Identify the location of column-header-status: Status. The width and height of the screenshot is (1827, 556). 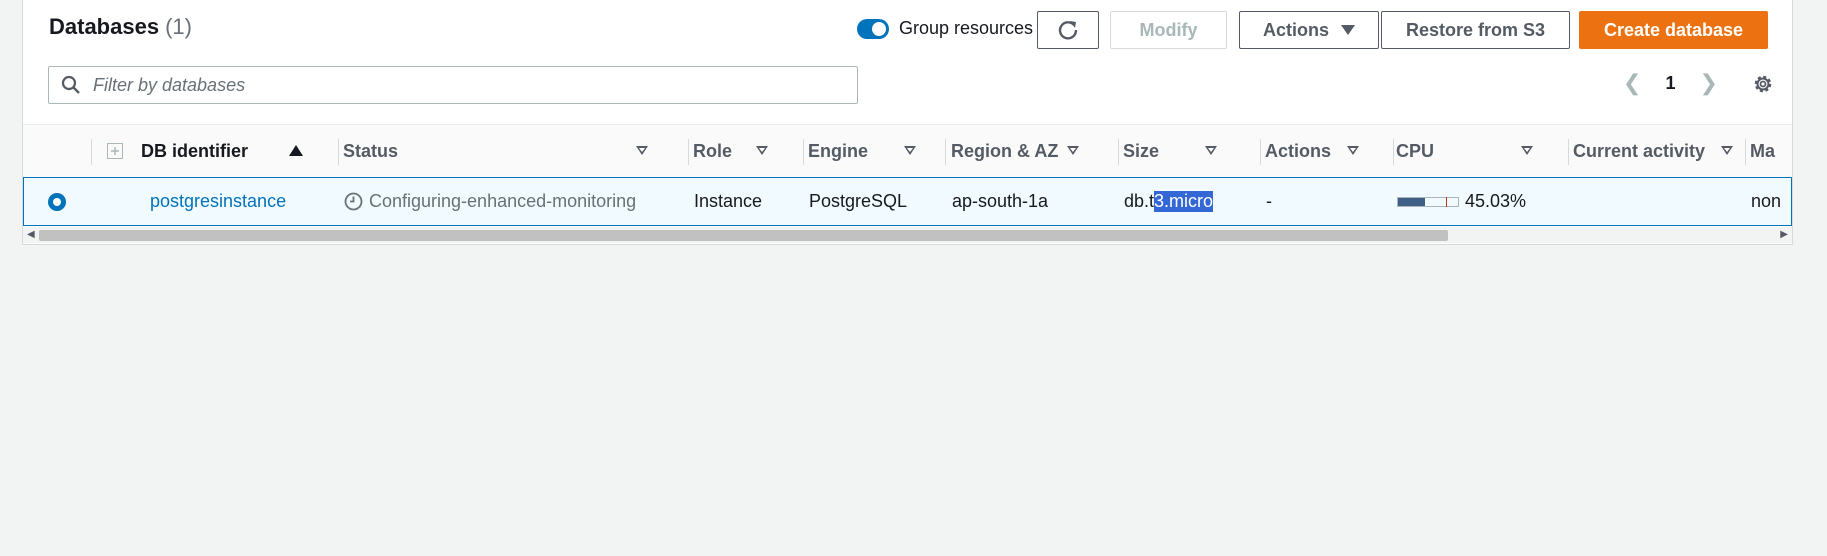
(506, 151).